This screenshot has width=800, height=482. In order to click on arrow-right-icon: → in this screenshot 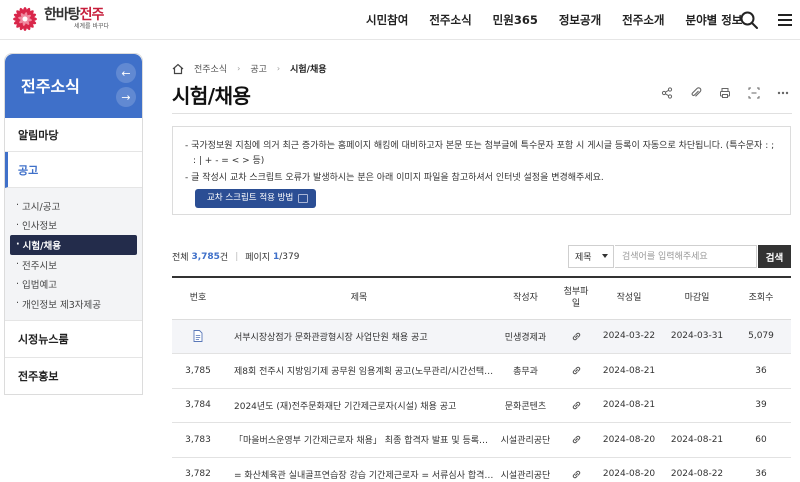, I will do `click(126, 97)`.